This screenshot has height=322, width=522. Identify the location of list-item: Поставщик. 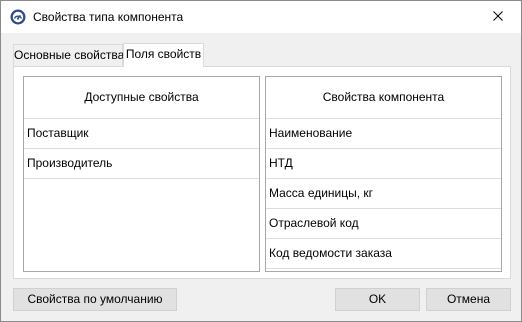
(141, 134).